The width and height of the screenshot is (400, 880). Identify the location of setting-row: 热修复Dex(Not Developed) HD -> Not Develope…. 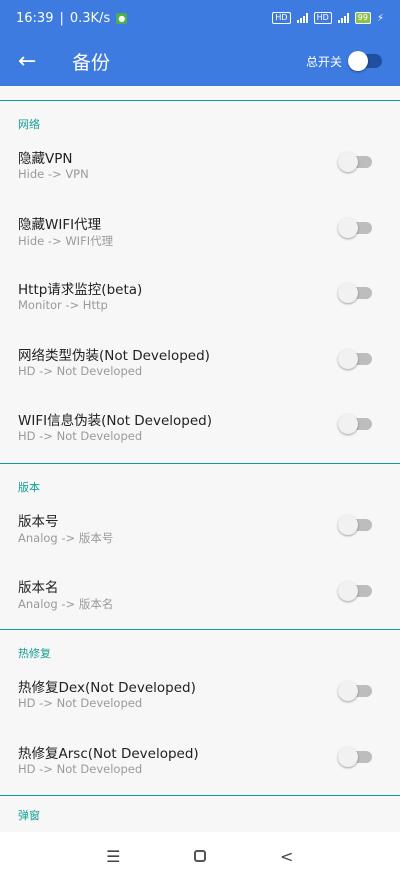
(200, 697).